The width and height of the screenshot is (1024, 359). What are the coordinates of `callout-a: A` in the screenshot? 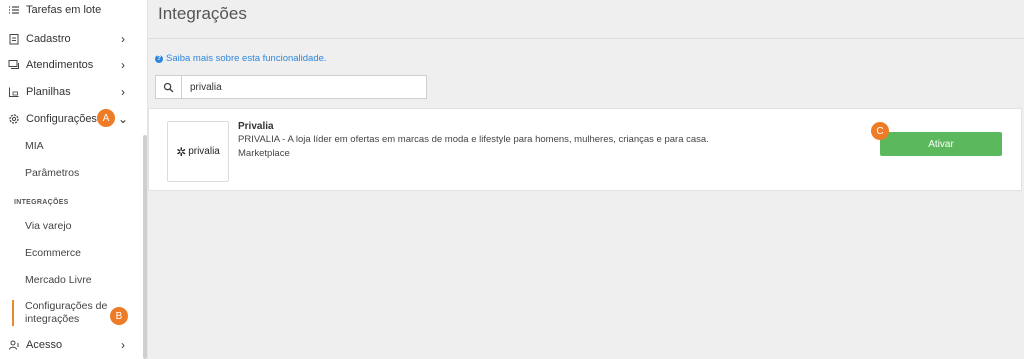 It's located at (106, 118).